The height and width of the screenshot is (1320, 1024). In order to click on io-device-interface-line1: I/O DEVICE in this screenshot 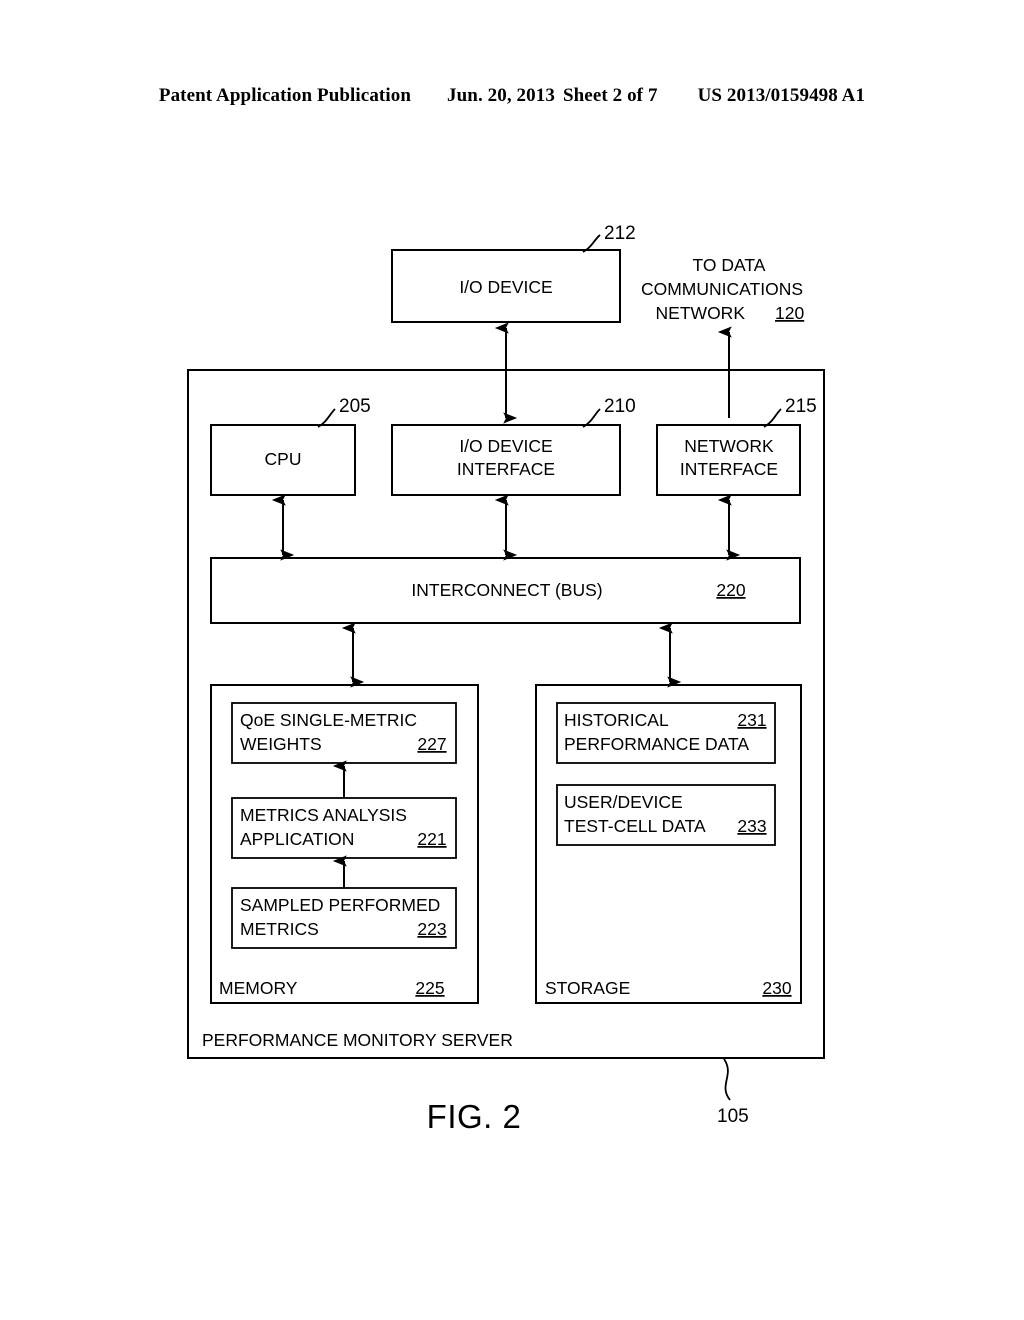, I will do `click(505, 446)`.